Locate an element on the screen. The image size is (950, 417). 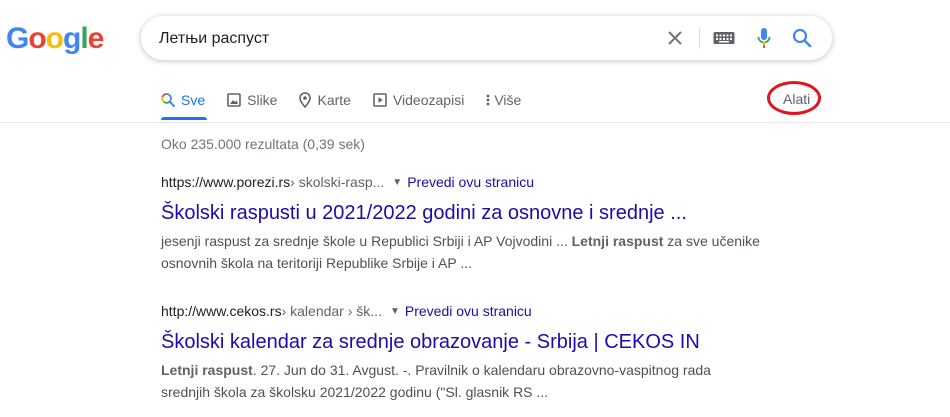
keyboard-icon is located at coordinates (724, 38).